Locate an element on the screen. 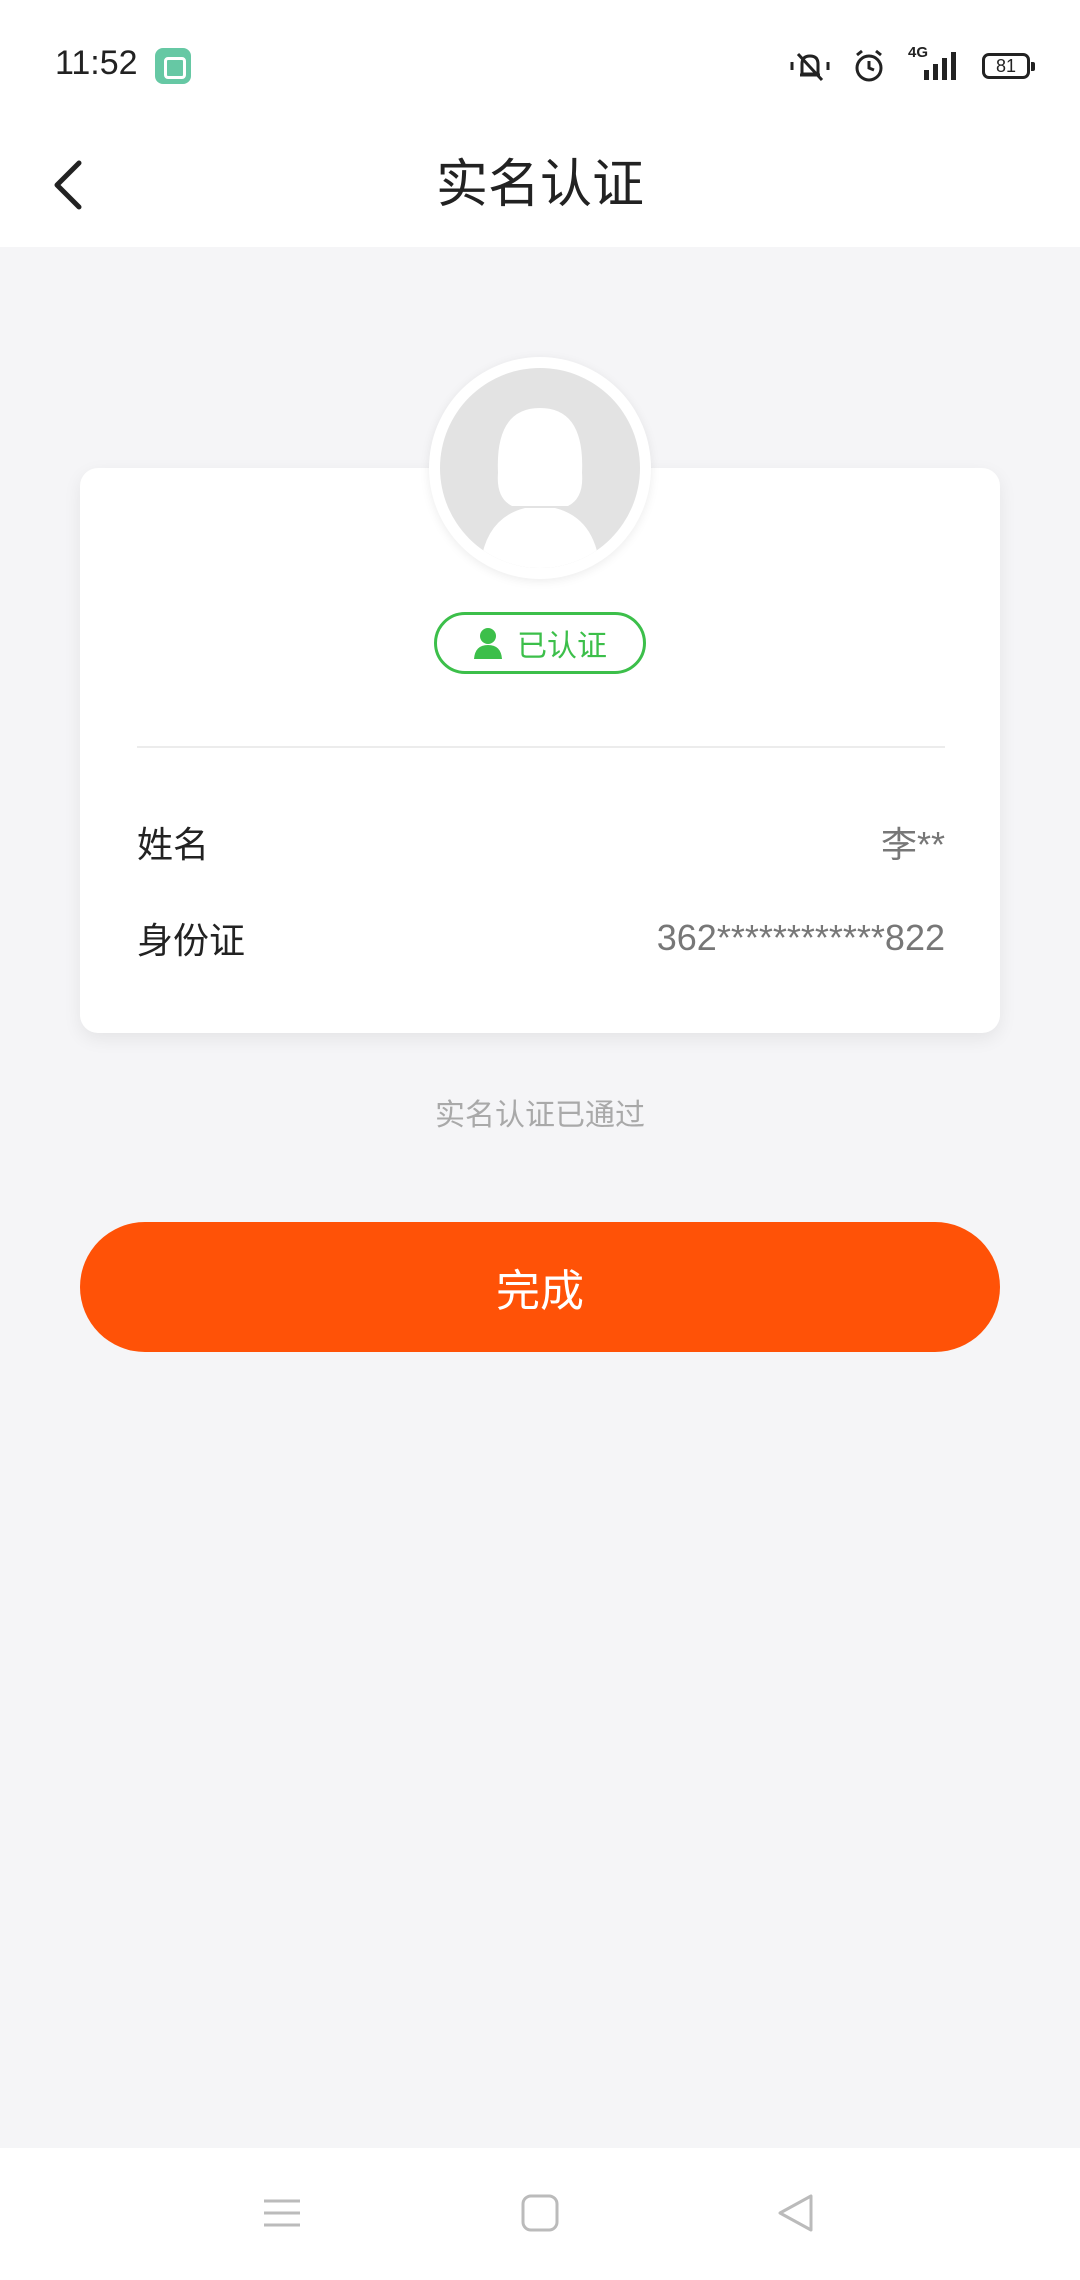 The image size is (1080, 2280). id-value: 362************822 is located at coordinates (800, 937).